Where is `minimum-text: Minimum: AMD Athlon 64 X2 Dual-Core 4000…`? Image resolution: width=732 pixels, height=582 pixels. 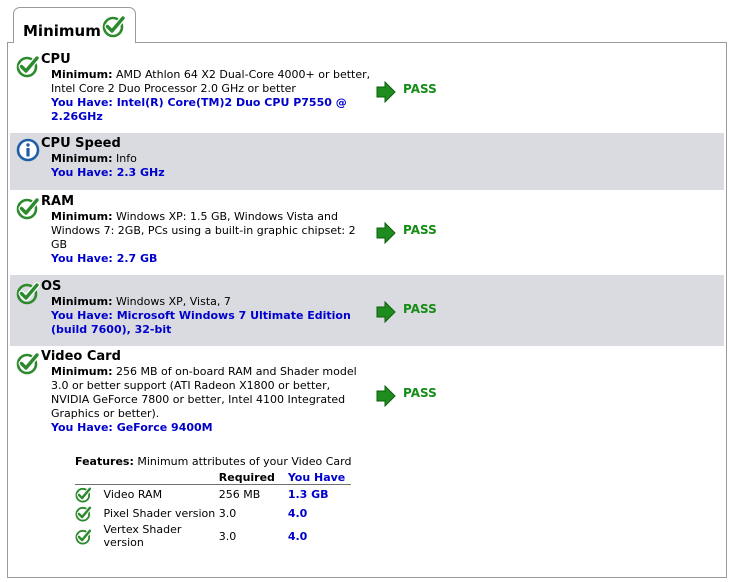
minimum-text: Minimum: AMD Athlon 64 X2 Dual-Core 4000… is located at coordinates (211, 81).